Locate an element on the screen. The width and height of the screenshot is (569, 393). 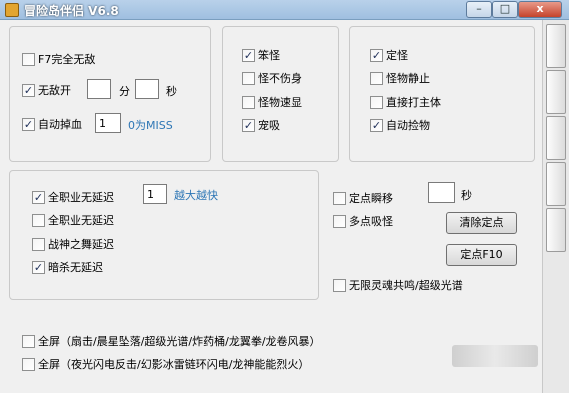
group3-item-label: 直接打主体 is located at coordinates (413, 102).